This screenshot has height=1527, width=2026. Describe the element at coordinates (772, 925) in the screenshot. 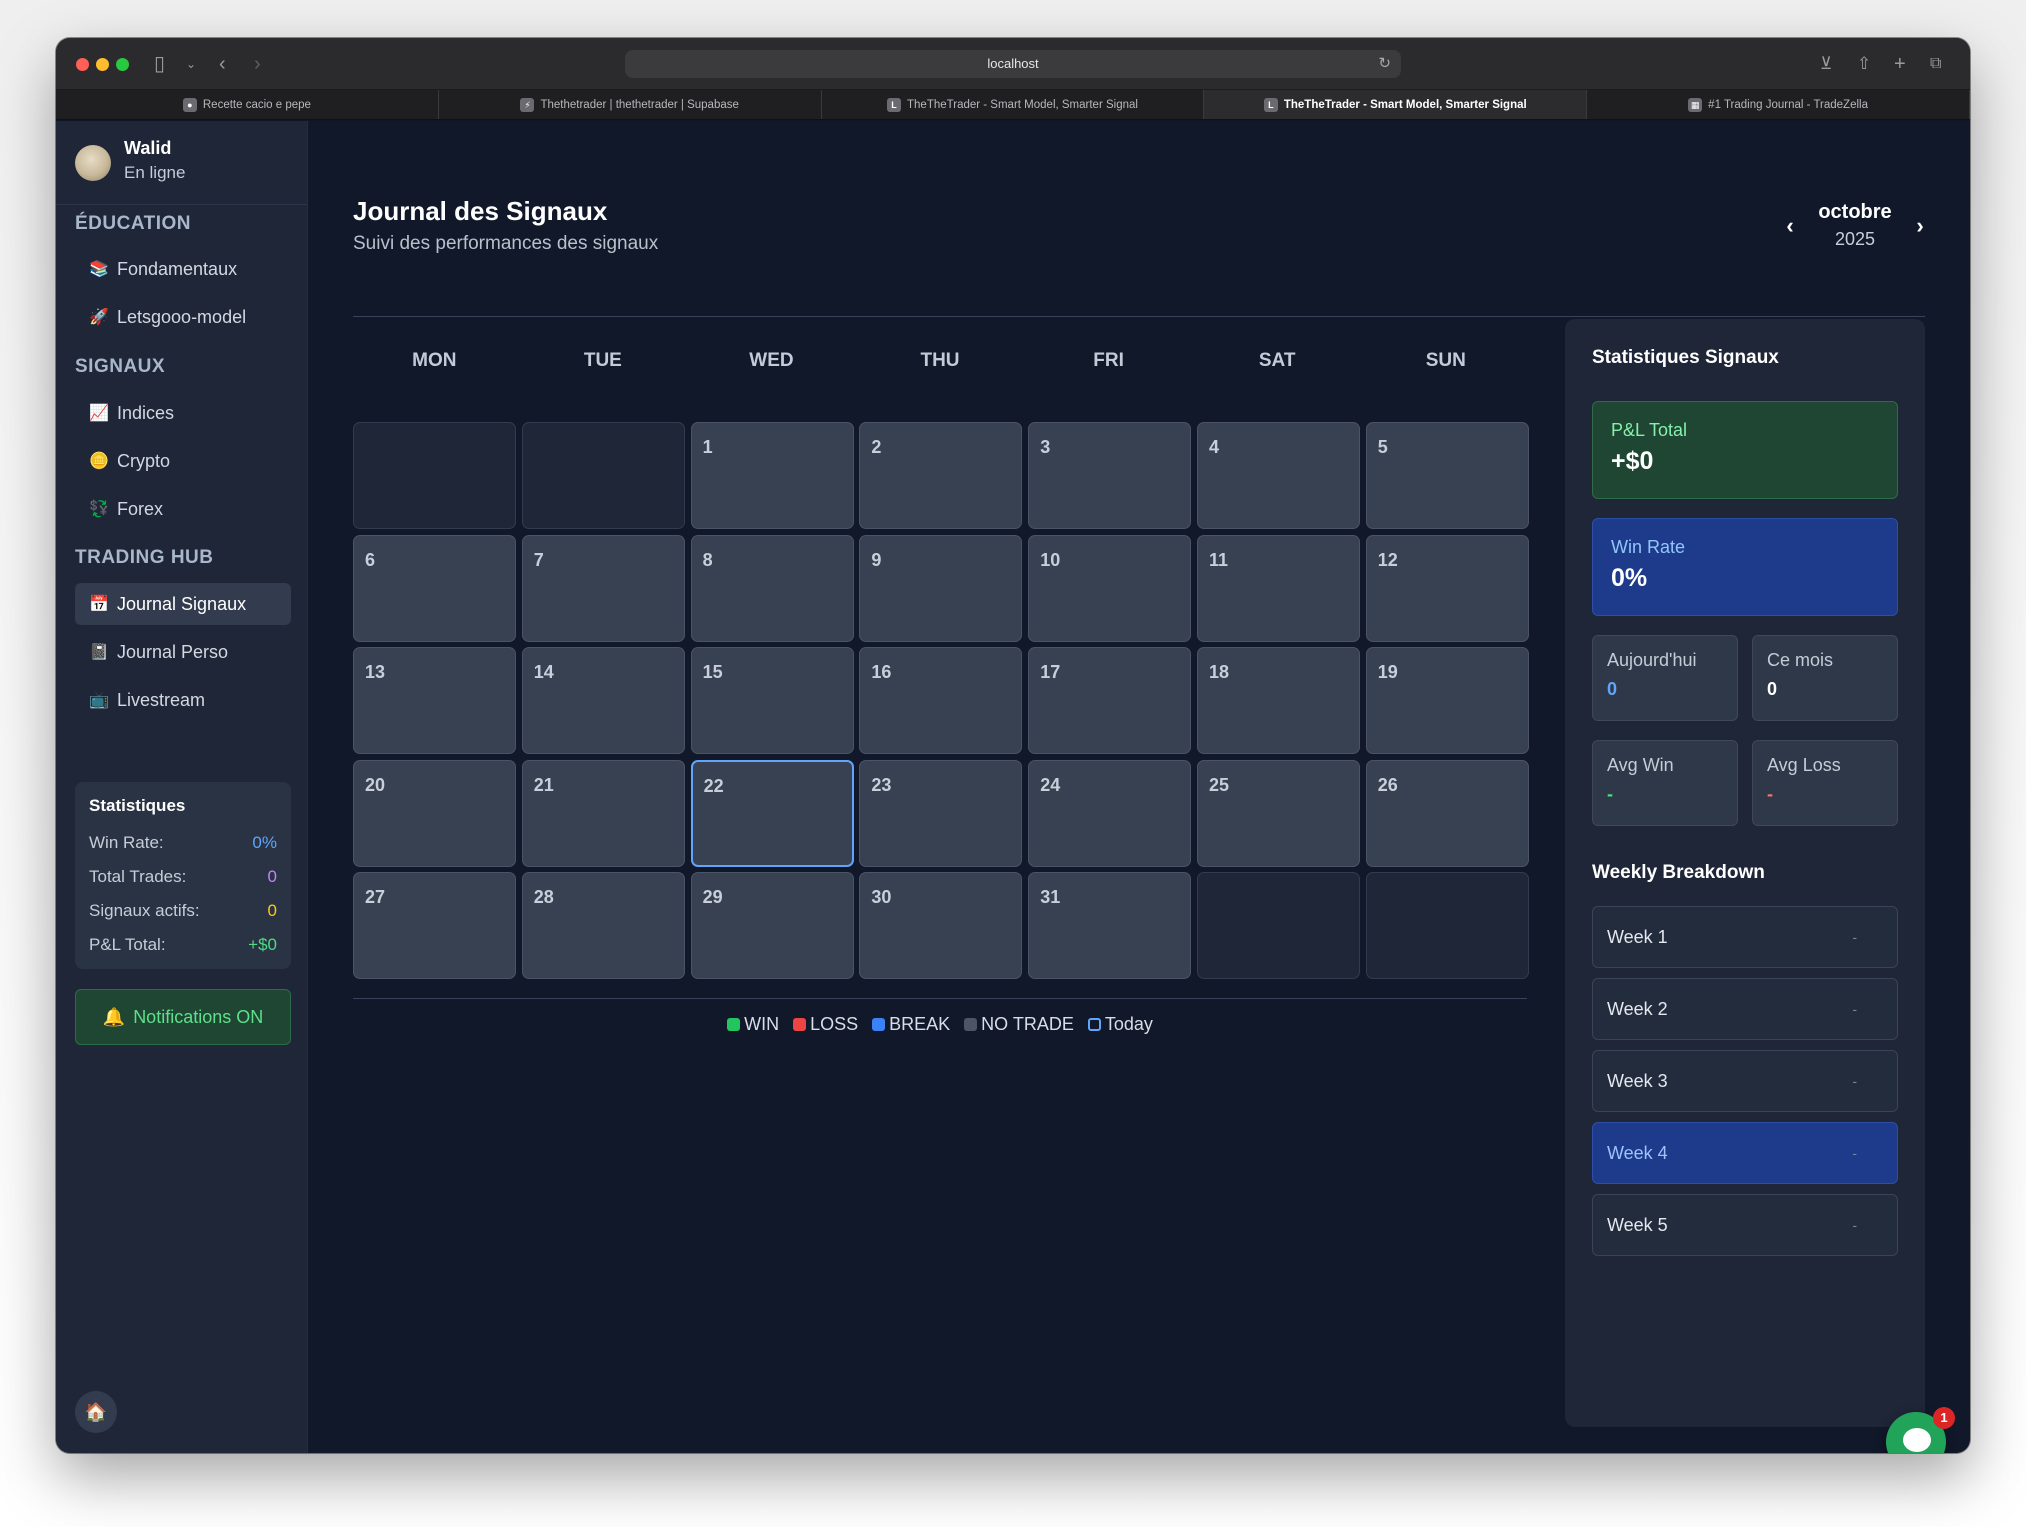

I see `calendar-day: 29` at that location.